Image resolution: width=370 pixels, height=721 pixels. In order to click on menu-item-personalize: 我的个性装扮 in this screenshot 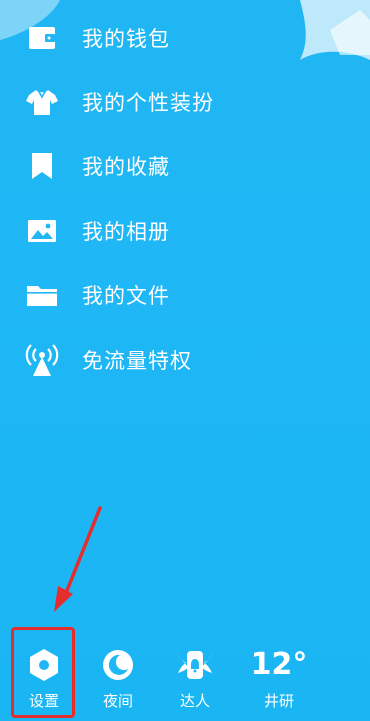, I will do `click(187, 102)`.